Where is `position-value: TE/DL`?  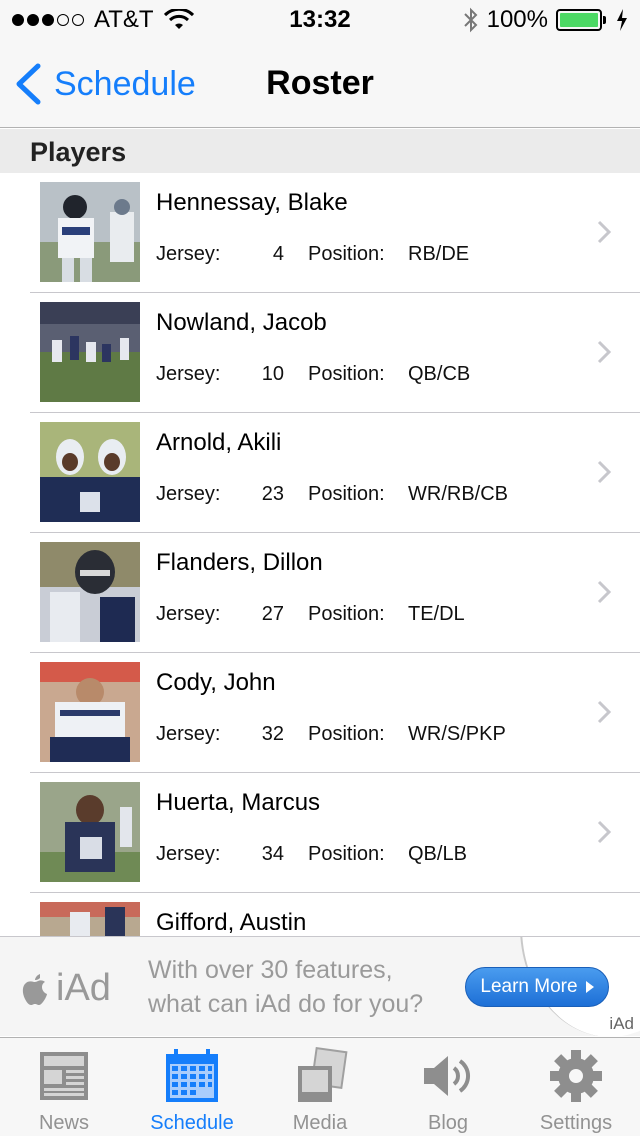
position-value: TE/DL is located at coordinates (436, 614).